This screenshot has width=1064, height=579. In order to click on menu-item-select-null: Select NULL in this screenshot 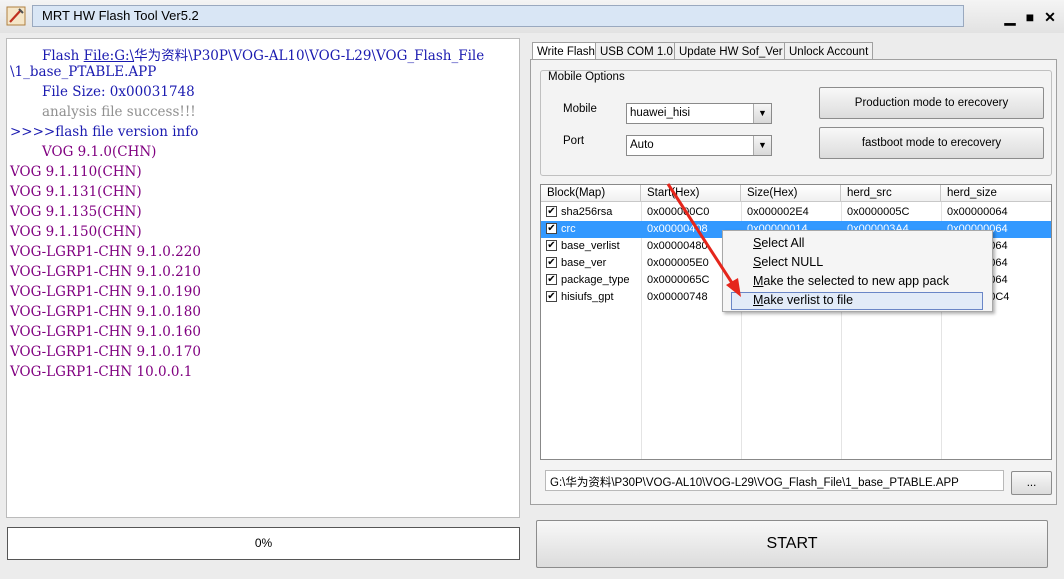, I will do `click(788, 262)`.